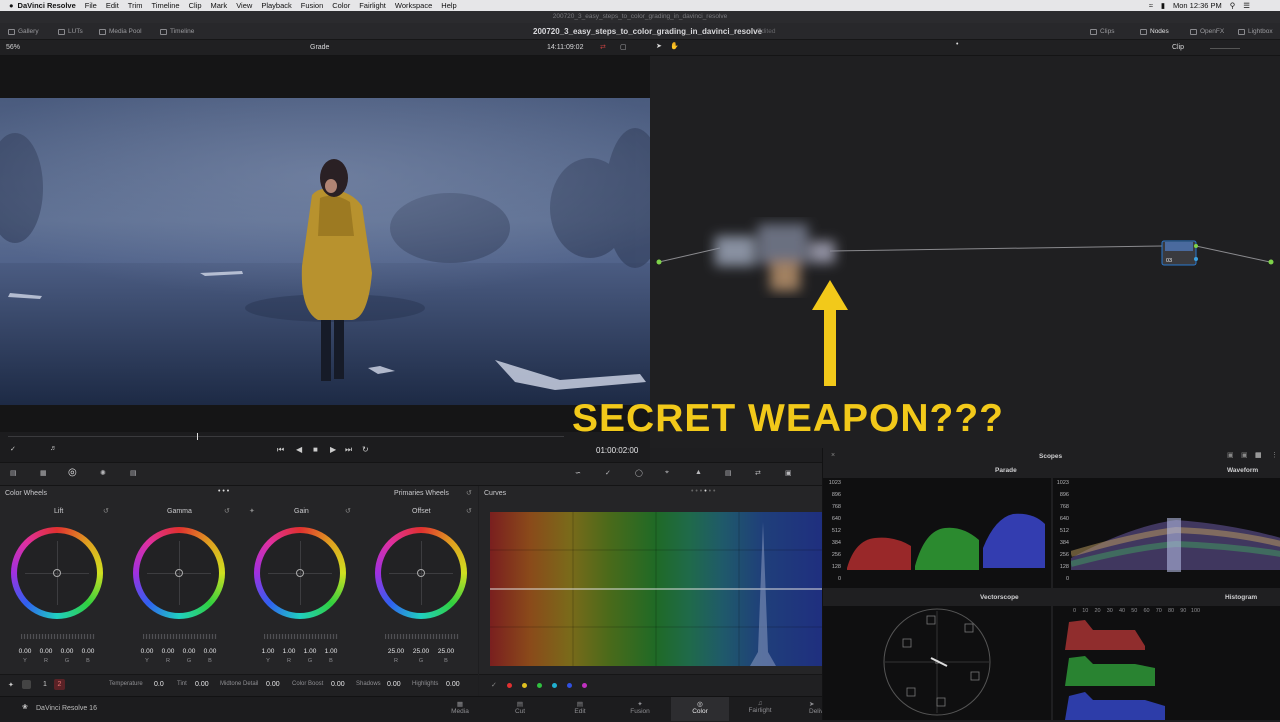 The image size is (1280, 722). Describe the element at coordinates (25, 651) in the screenshot. I see `lift-y-value: 0.00` at that location.